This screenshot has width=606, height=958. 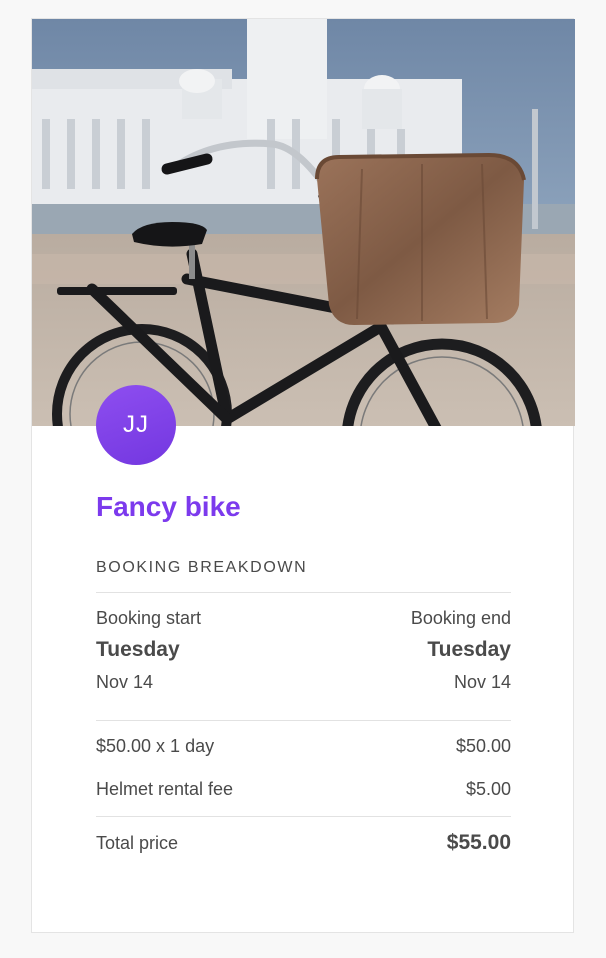 What do you see at coordinates (168, 507) in the screenshot?
I see `listing-title: Fancy bike` at bounding box center [168, 507].